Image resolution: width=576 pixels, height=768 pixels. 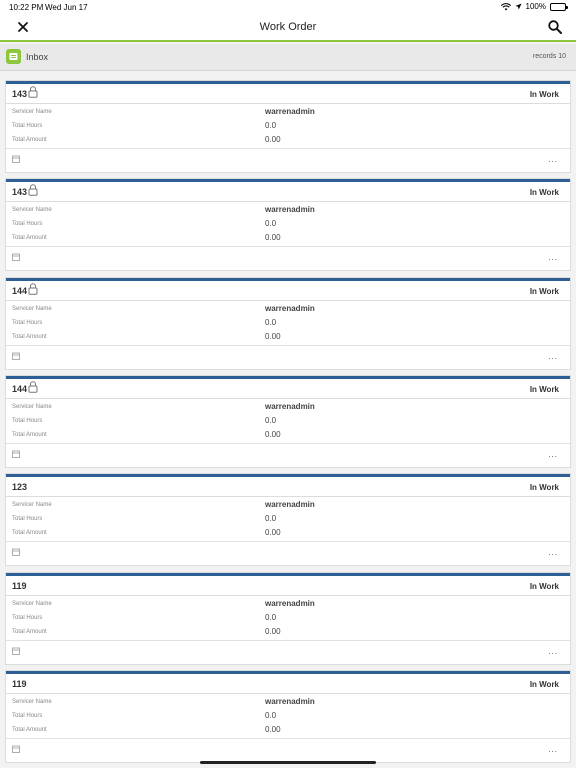 What do you see at coordinates (518, 6) in the screenshot?
I see `location-arrow-icon` at bounding box center [518, 6].